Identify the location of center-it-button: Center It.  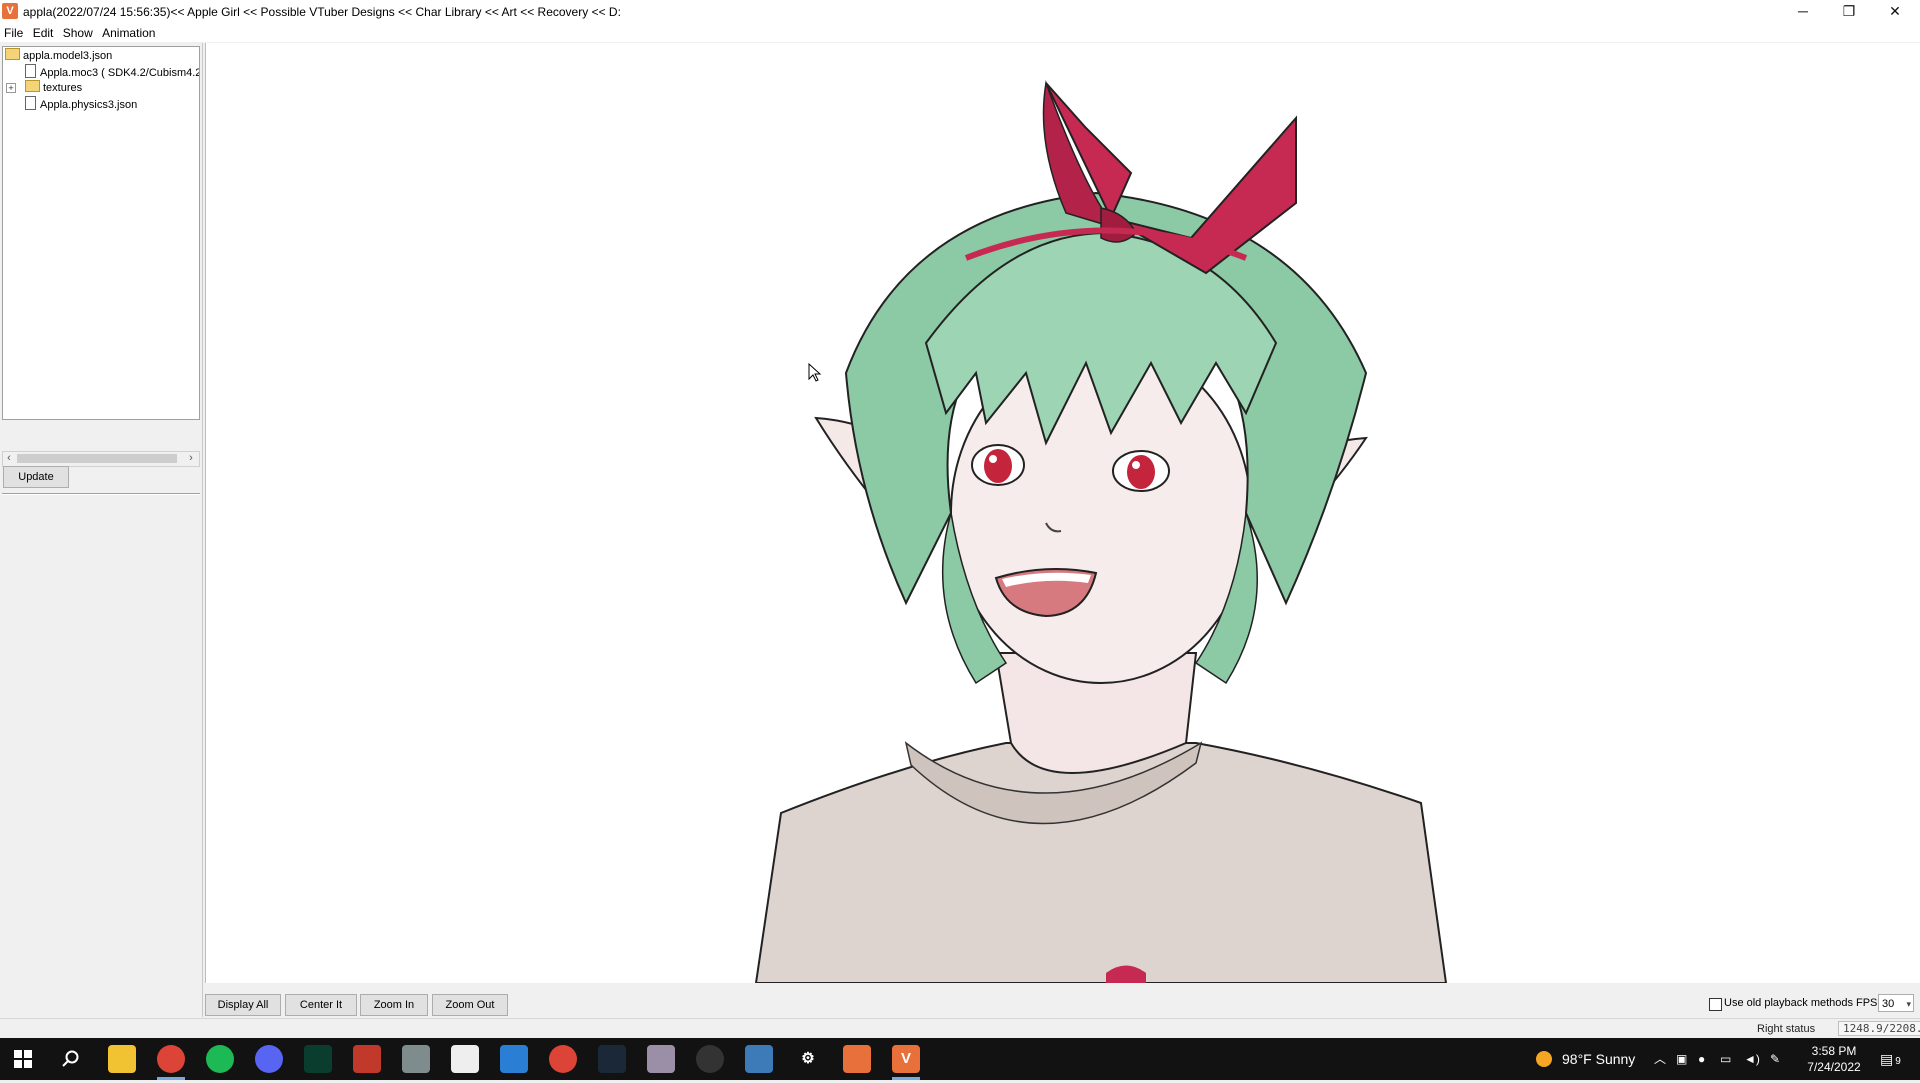
(321, 1005).